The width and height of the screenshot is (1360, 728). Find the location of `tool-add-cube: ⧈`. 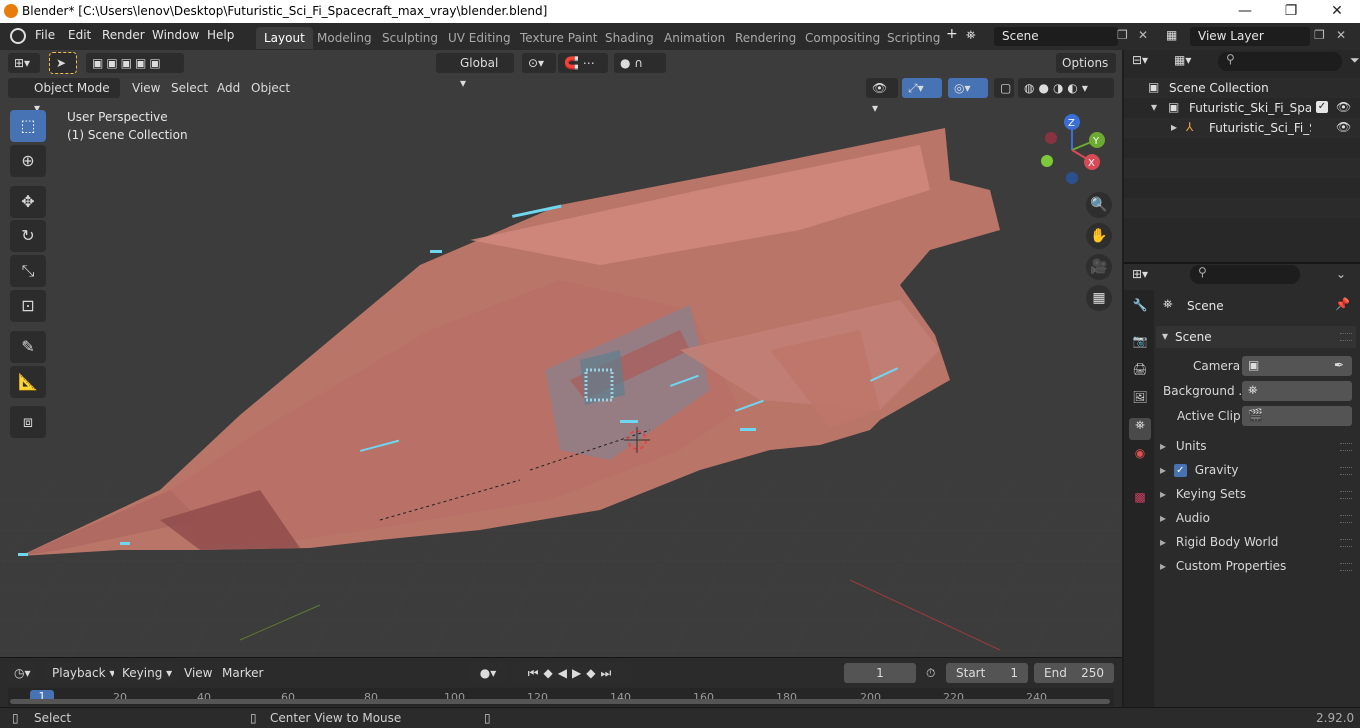

tool-add-cube: ⧈ is located at coordinates (28, 422).